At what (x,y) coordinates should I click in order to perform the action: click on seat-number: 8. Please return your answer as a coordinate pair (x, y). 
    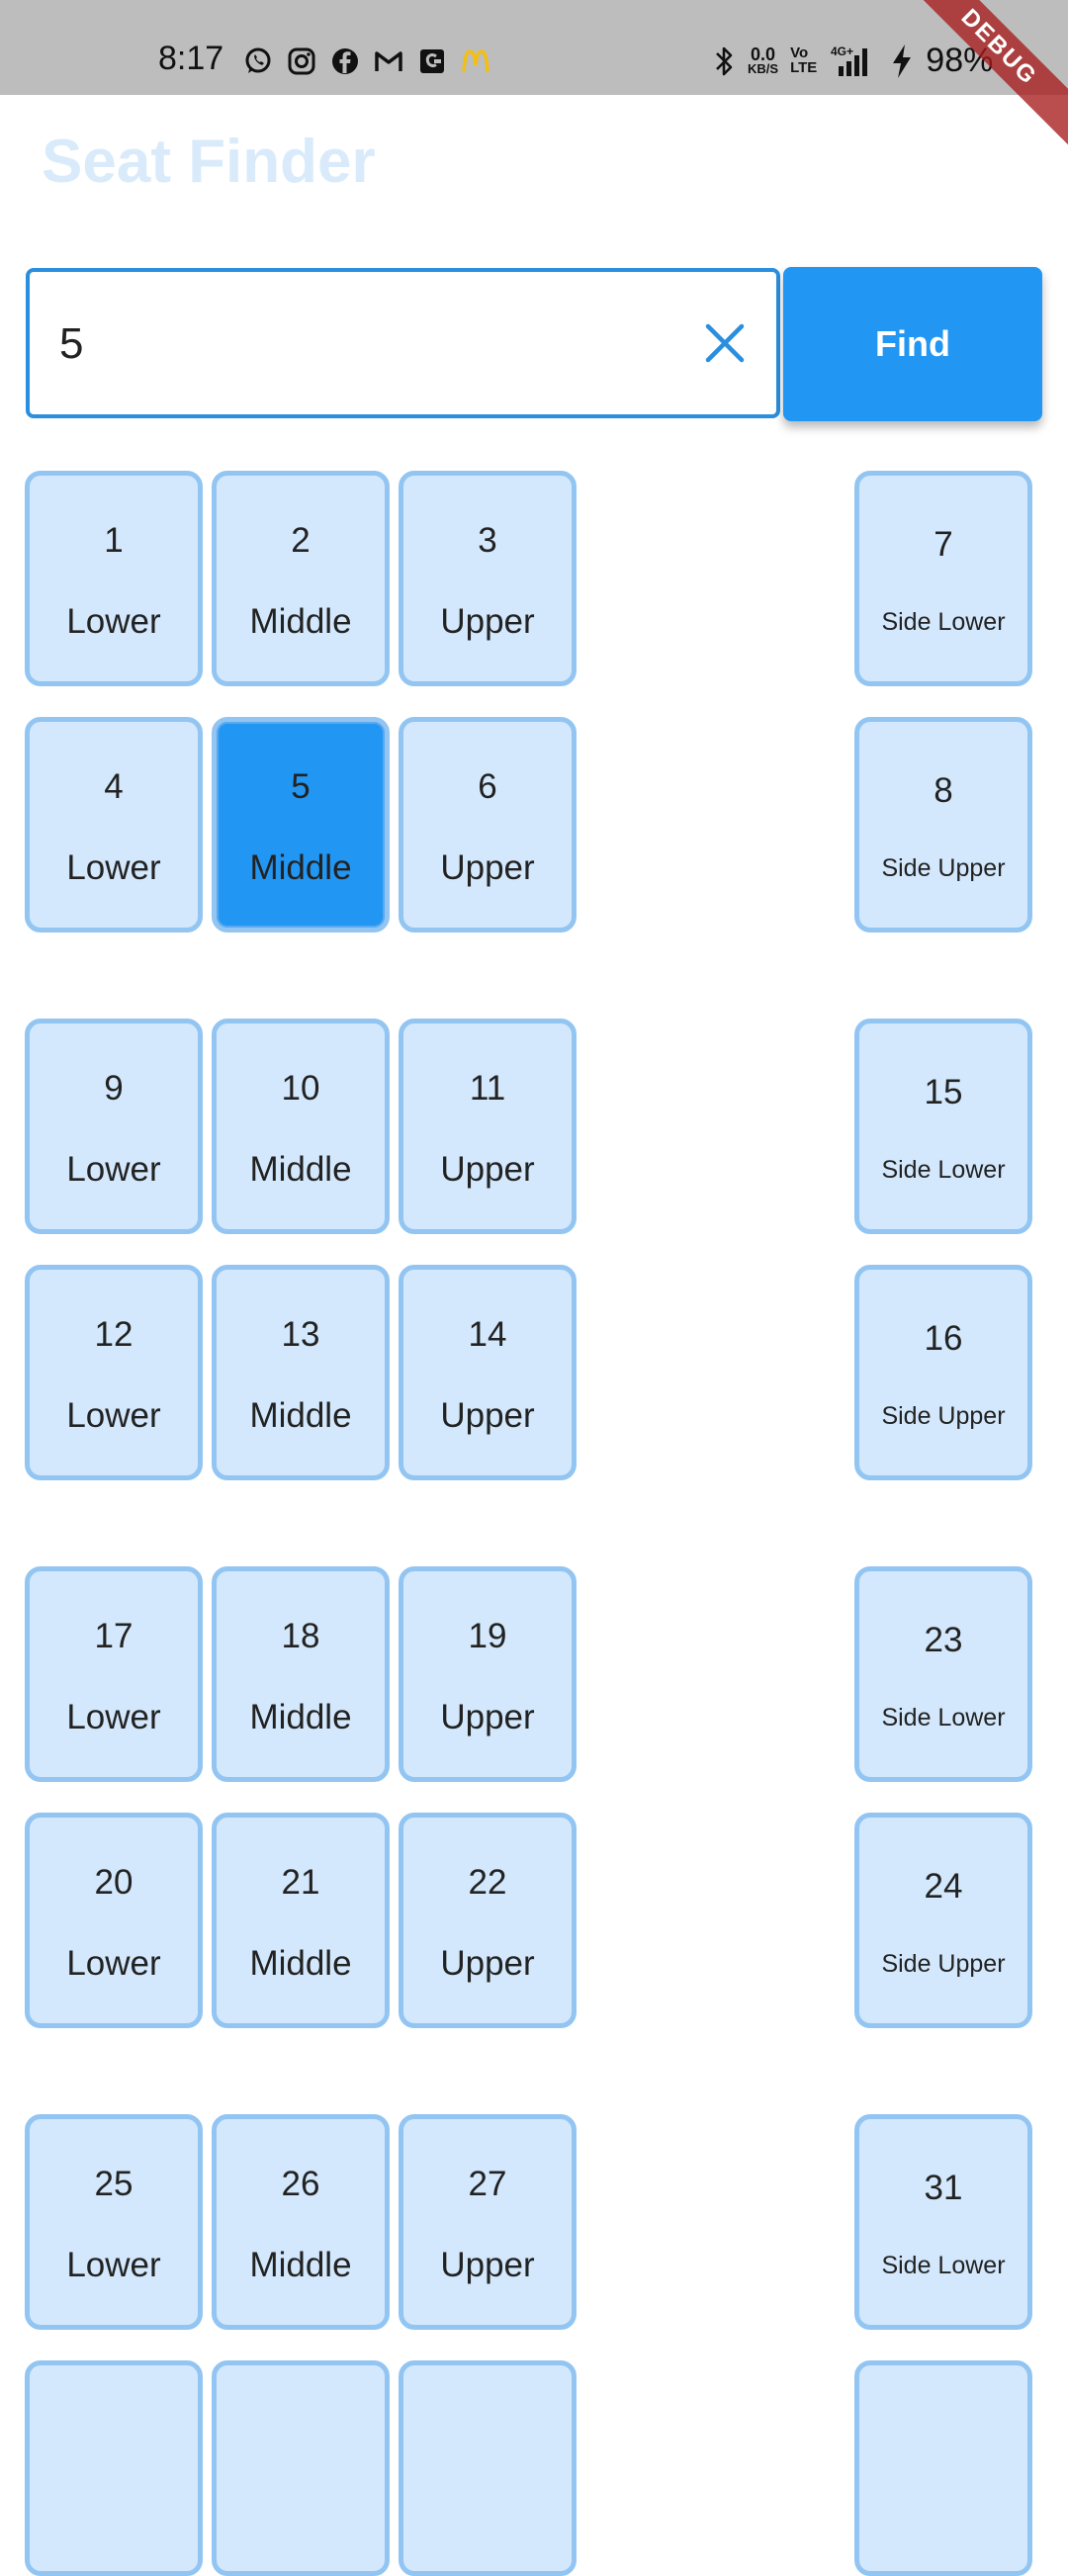
    Looking at the image, I should click on (944, 790).